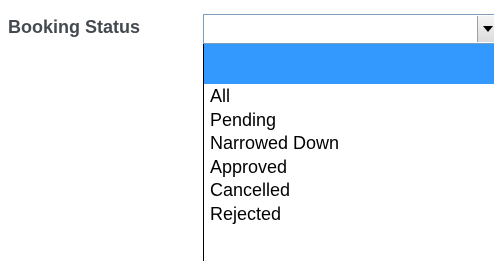 The height and width of the screenshot is (261, 494). Describe the element at coordinates (349, 64) in the screenshot. I see `option-blank` at that location.